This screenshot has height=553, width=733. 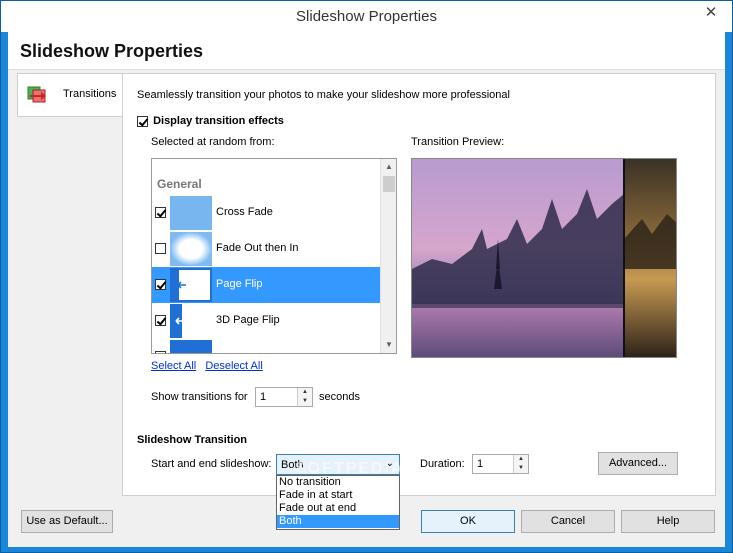 I want to click on dropdown-option: Fade out at end, so click(x=338, y=508).